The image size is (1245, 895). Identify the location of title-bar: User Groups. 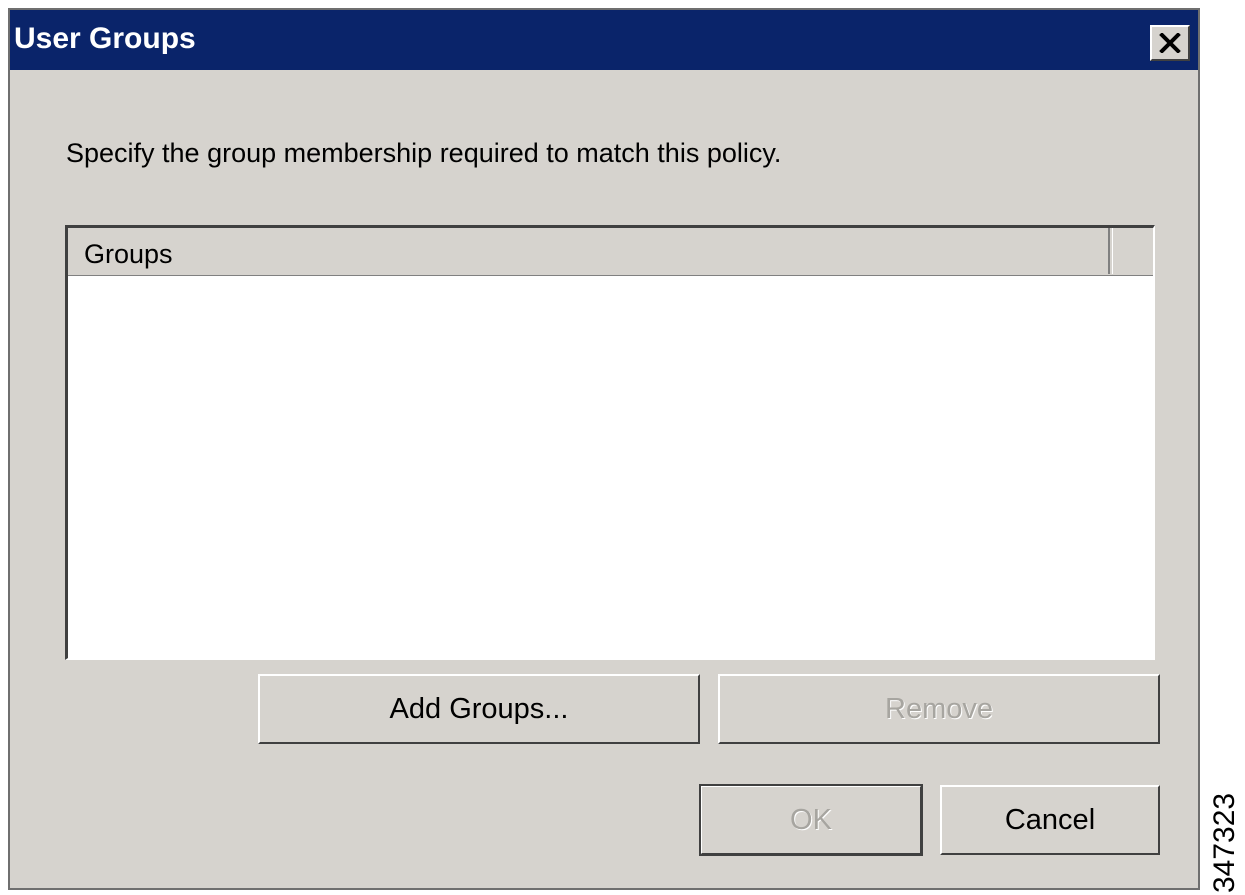
(604, 40).